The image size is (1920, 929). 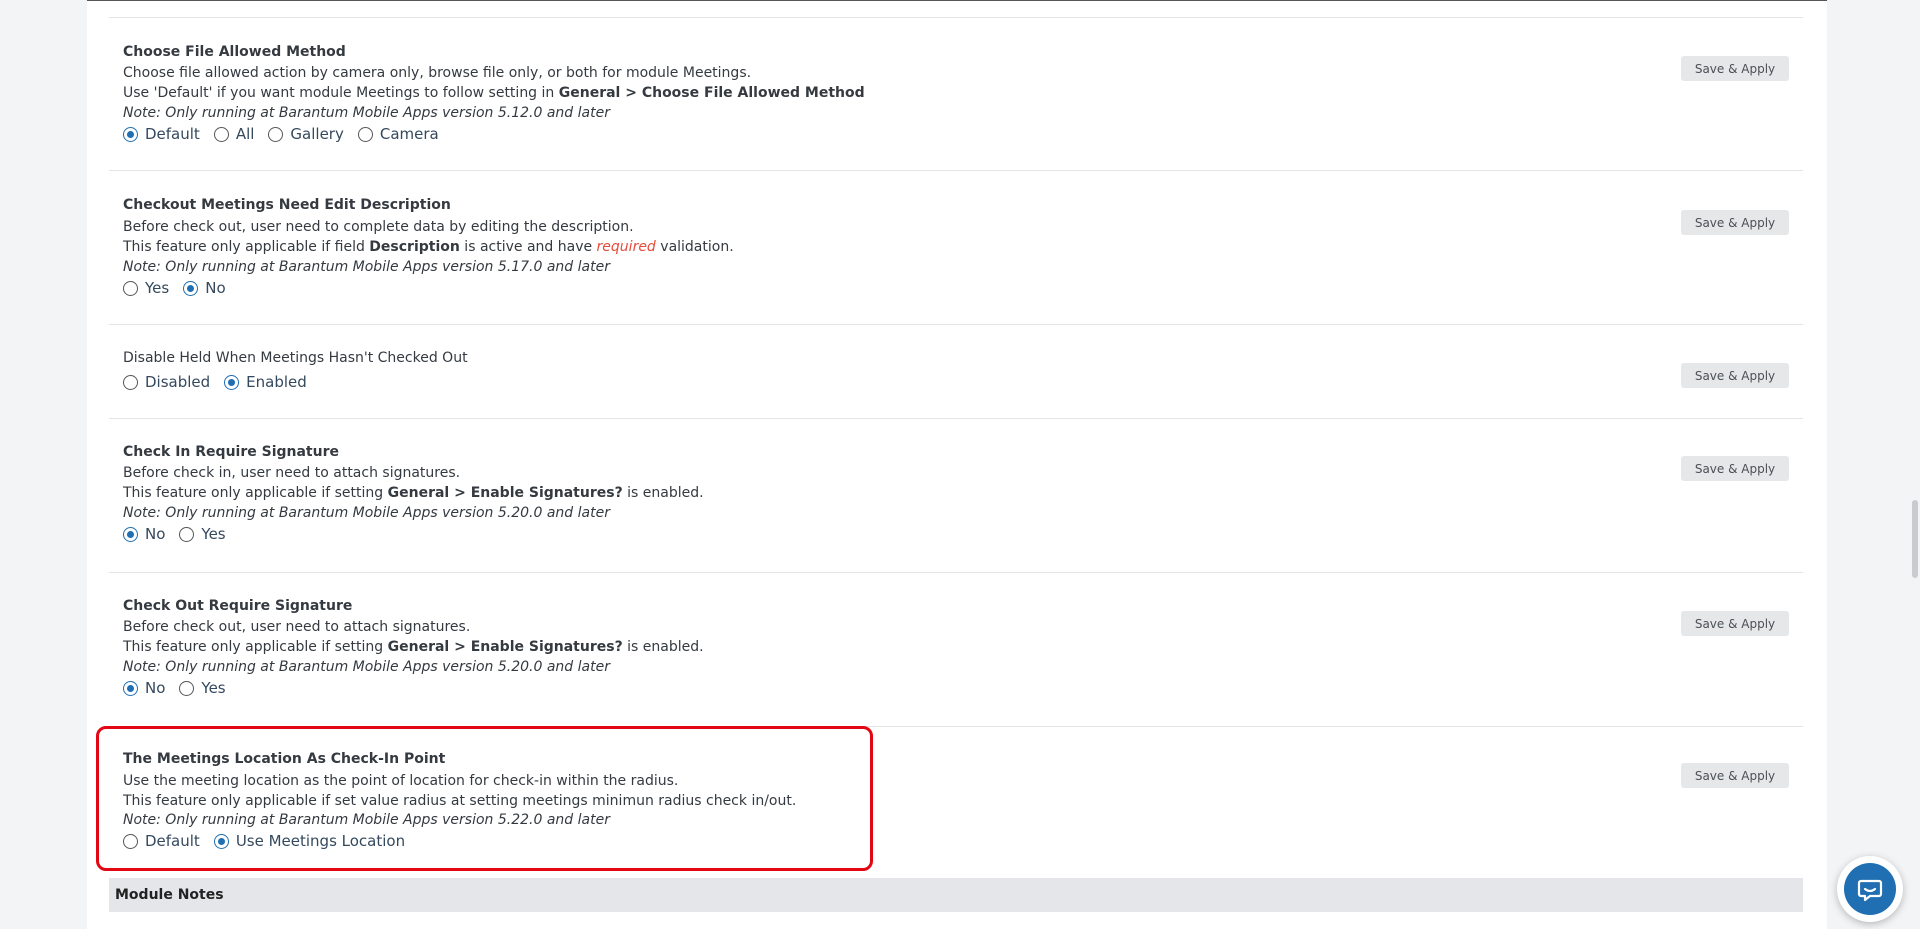 What do you see at coordinates (265, 382) in the screenshot?
I see `radio-enabled: Enabled` at bounding box center [265, 382].